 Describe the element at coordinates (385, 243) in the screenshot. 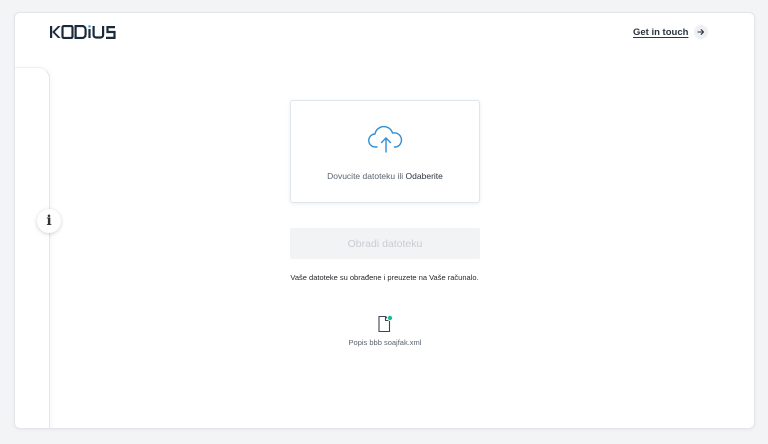

I see `process-file-button: Obradi datoteku` at that location.